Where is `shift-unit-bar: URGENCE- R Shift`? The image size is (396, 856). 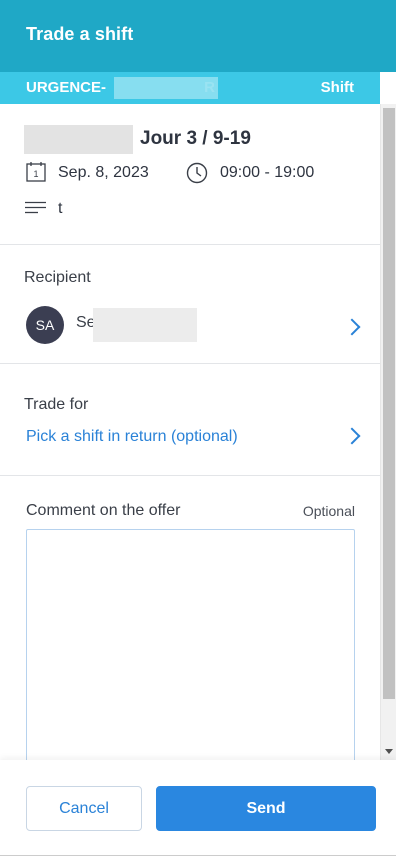
shift-unit-bar: URGENCE- R Shift is located at coordinates (190, 88).